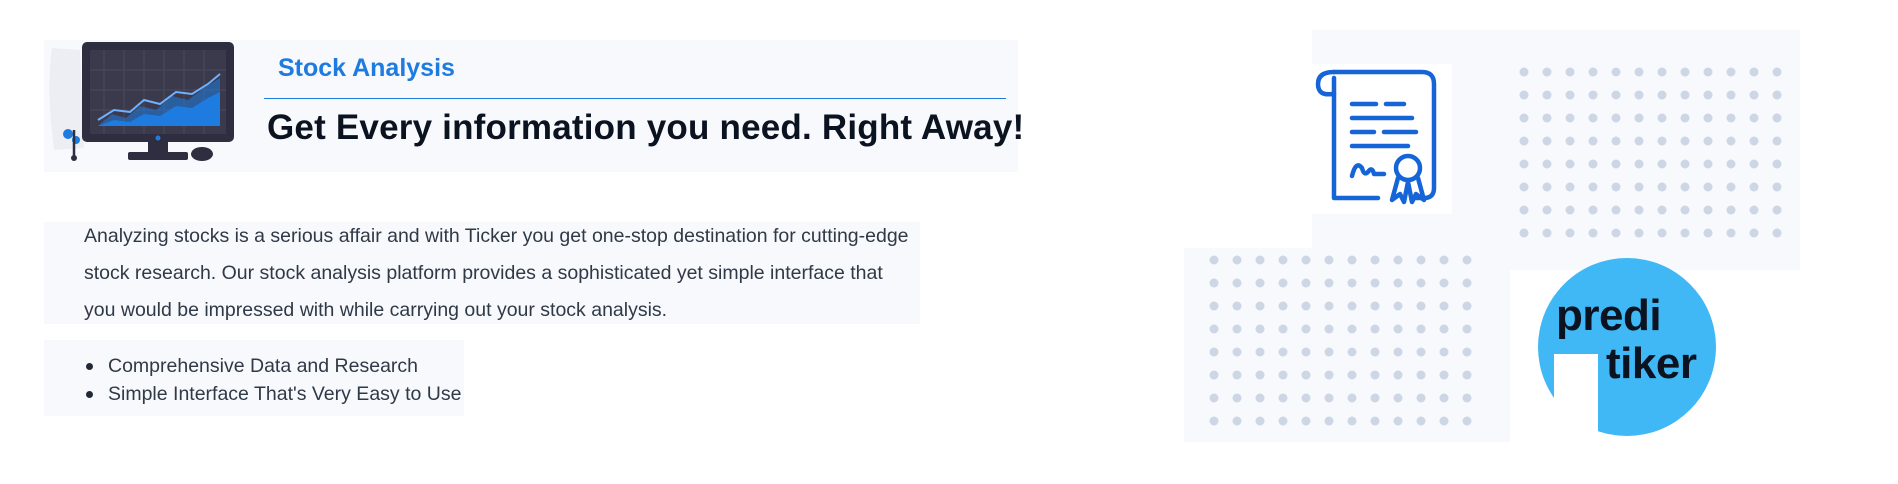 This screenshot has width=1898, height=484. What do you see at coordinates (1382, 139) in the screenshot?
I see `certificate-icon` at bounding box center [1382, 139].